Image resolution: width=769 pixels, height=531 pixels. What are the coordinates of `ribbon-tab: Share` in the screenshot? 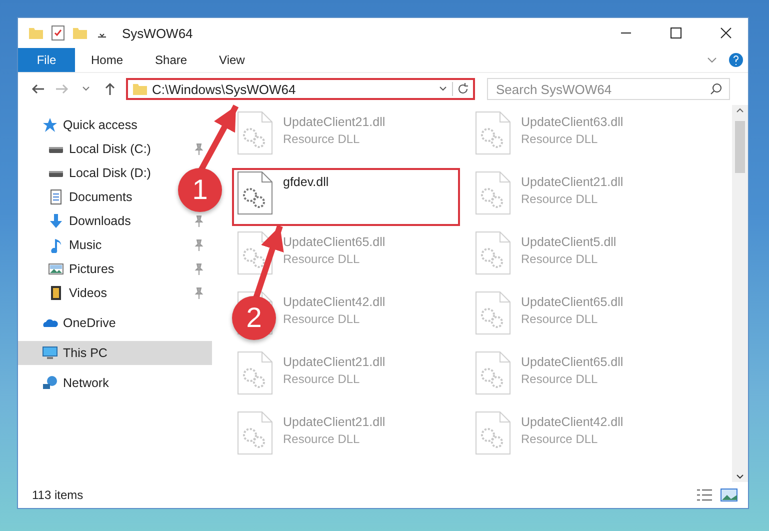 It's located at (171, 60).